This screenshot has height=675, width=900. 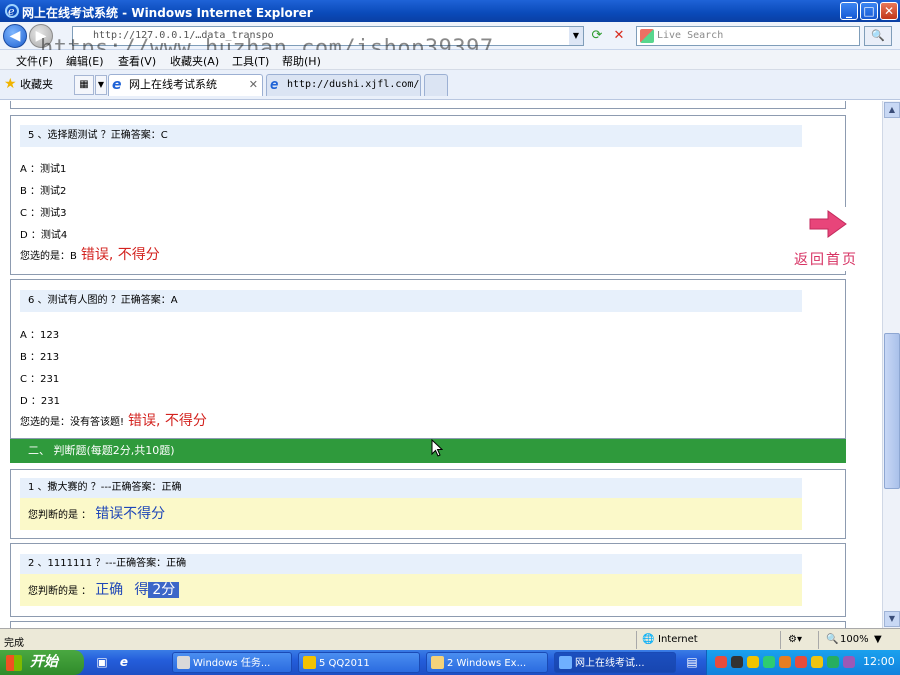 I want to click on judgement-card: 1 、撒大赛的 ？---正确答案：正确 您判断的是 ：错误不得分, so click(x=428, y=504).